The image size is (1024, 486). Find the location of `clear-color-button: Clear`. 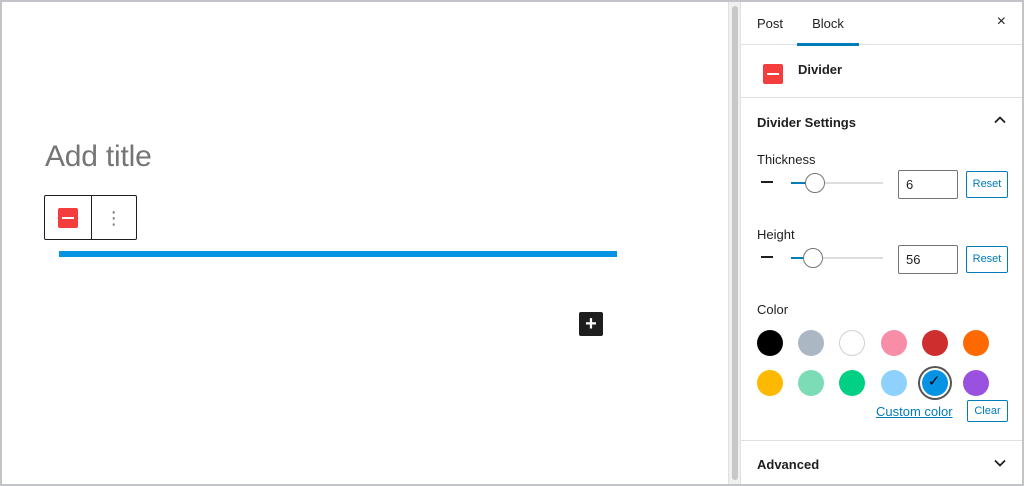

clear-color-button: Clear is located at coordinates (987, 411).